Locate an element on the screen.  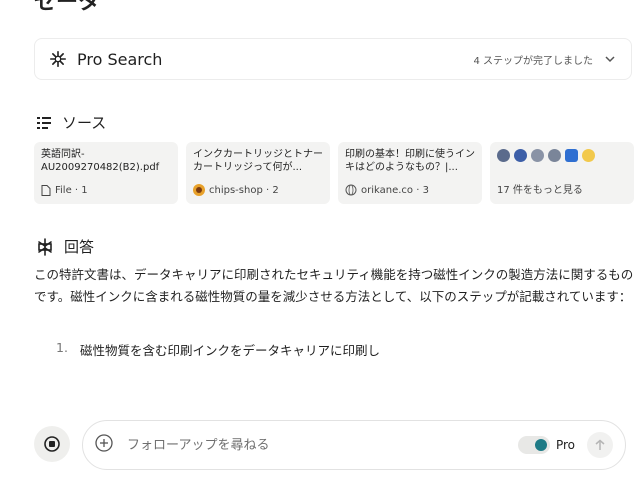
source-meta: orikane.co · 3 is located at coordinates (395, 190).